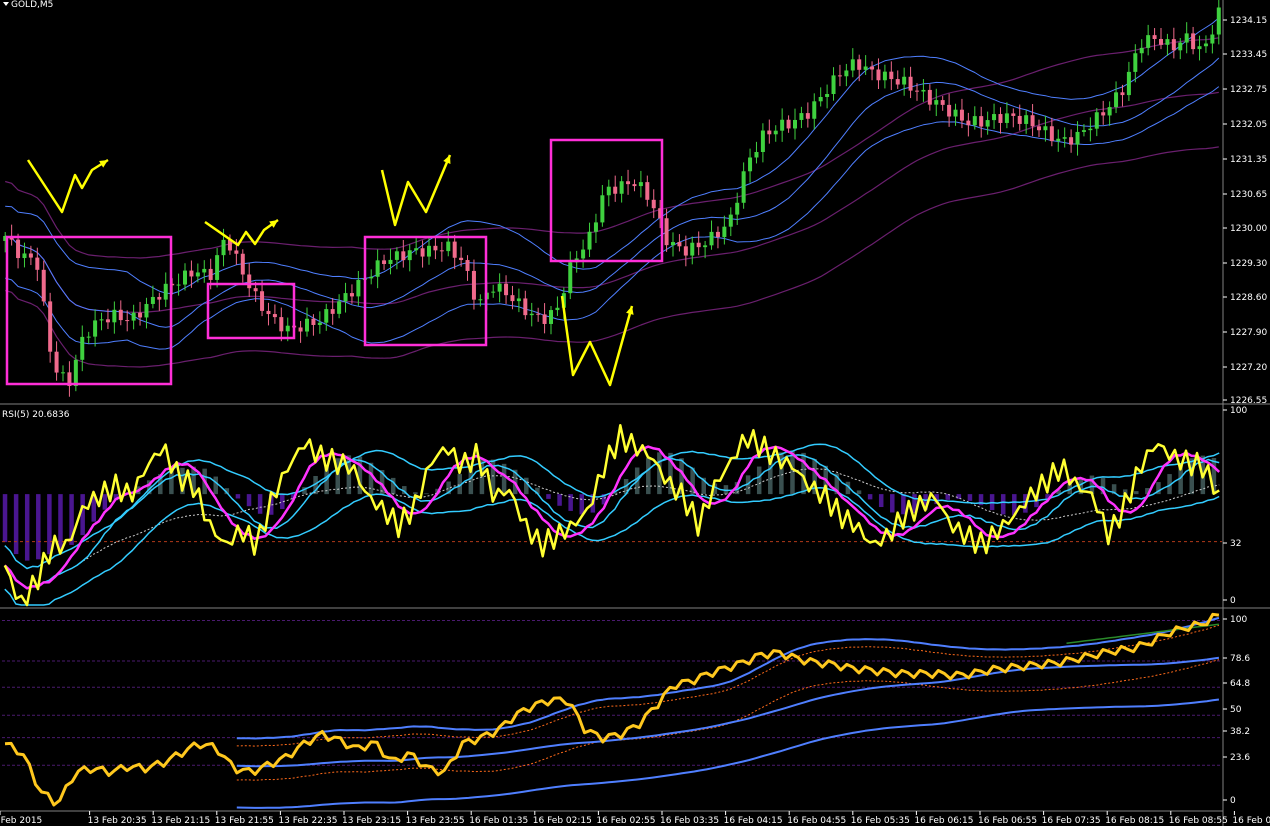 This screenshot has height=826, width=1270. I want to click on price-tick-label: 1231.35, so click(1248, 160).